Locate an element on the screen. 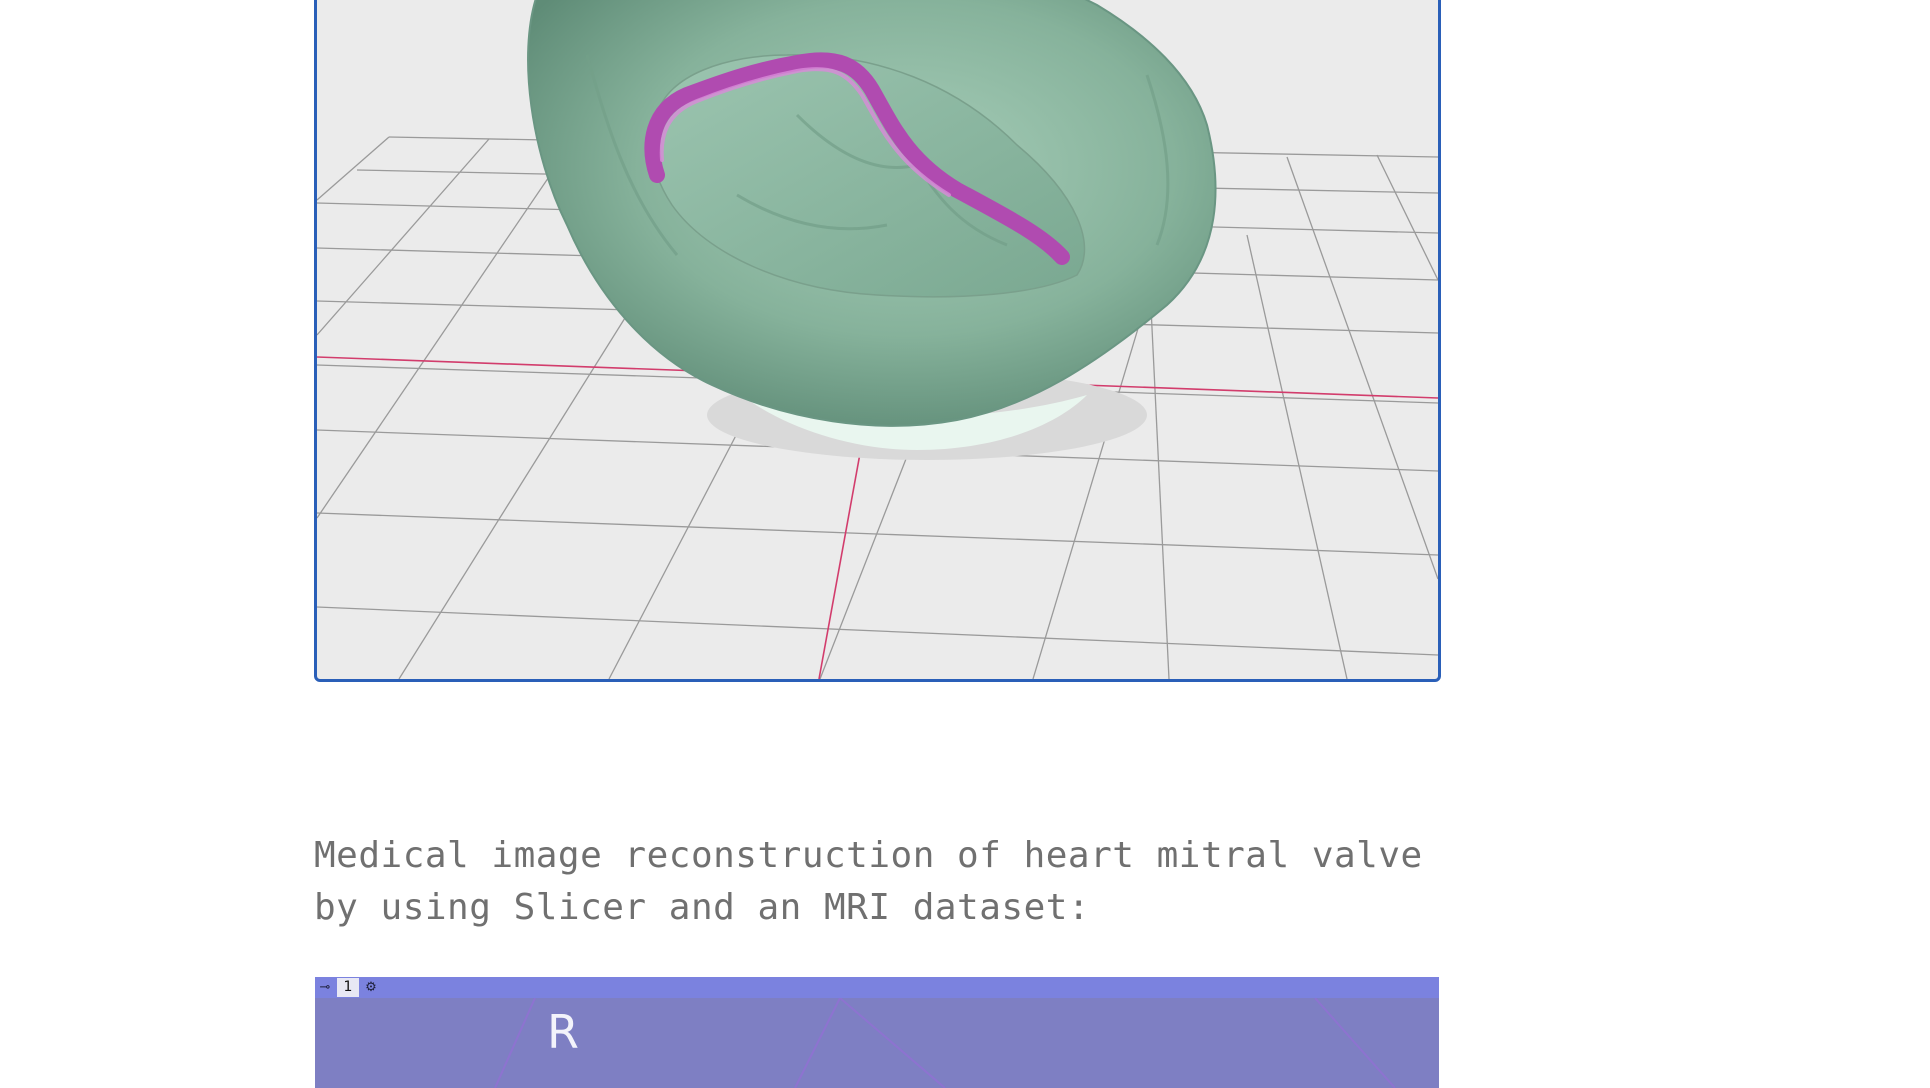 The image size is (1930, 1088). orientation-label: R is located at coordinates (563, 1032).